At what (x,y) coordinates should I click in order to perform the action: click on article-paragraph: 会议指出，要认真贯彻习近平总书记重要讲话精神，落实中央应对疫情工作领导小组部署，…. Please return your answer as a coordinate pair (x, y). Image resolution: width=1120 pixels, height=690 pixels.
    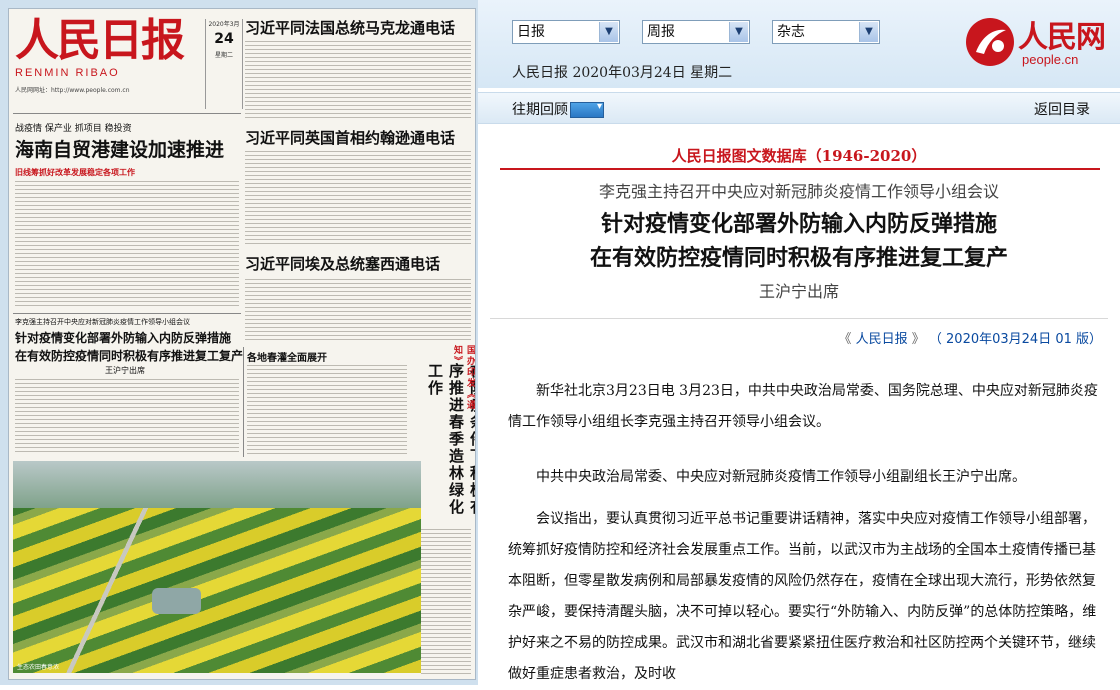
    Looking at the image, I should click on (802, 596).